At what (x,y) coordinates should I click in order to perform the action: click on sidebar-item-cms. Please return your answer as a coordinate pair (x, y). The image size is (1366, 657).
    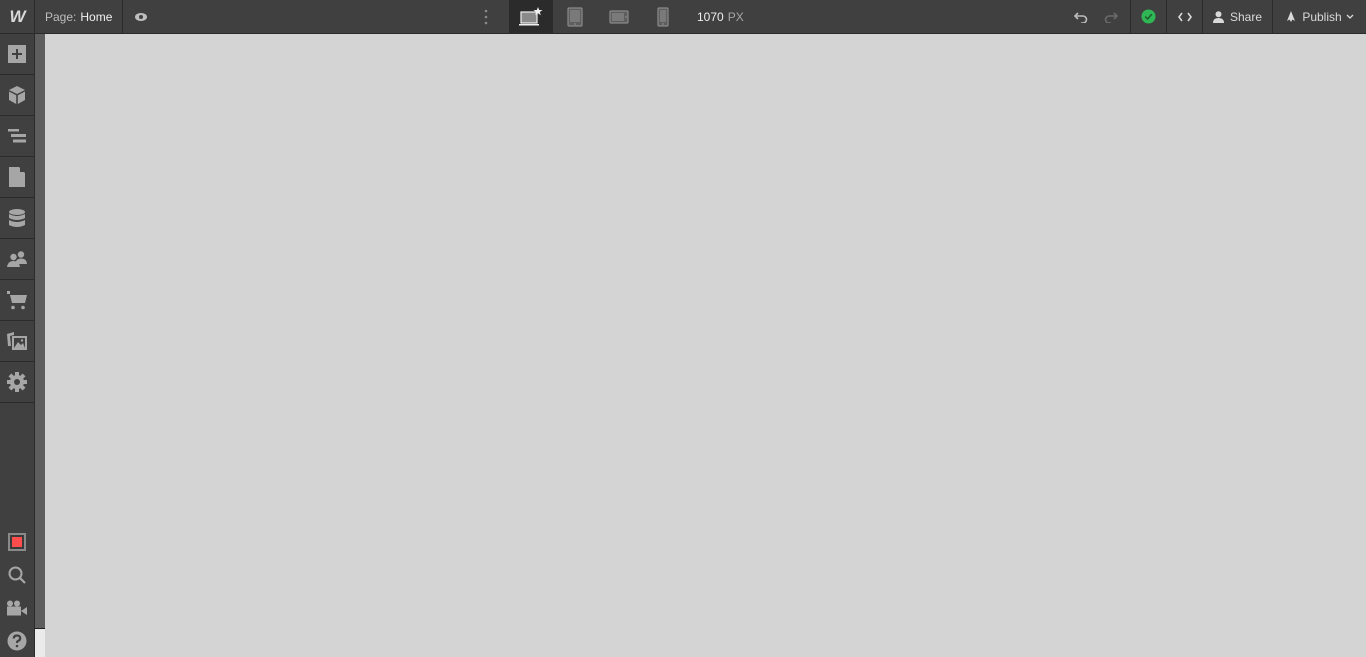
    Looking at the image, I should click on (17, 218).